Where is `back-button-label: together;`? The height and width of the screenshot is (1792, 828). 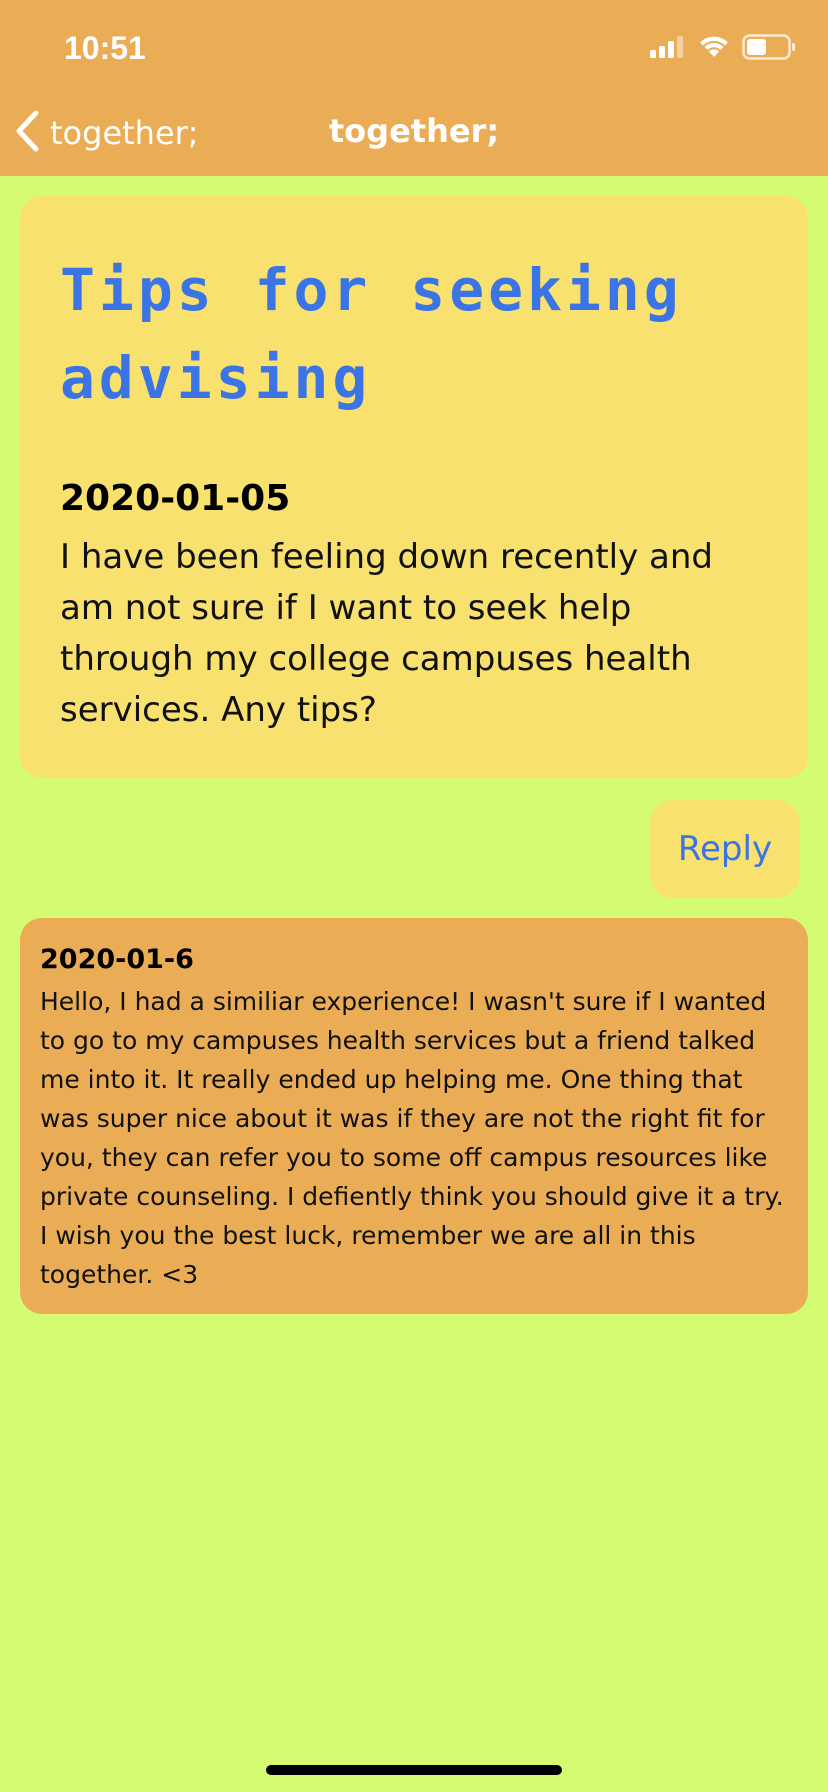
back-button-label: together; is located at coordinates (124, 133).